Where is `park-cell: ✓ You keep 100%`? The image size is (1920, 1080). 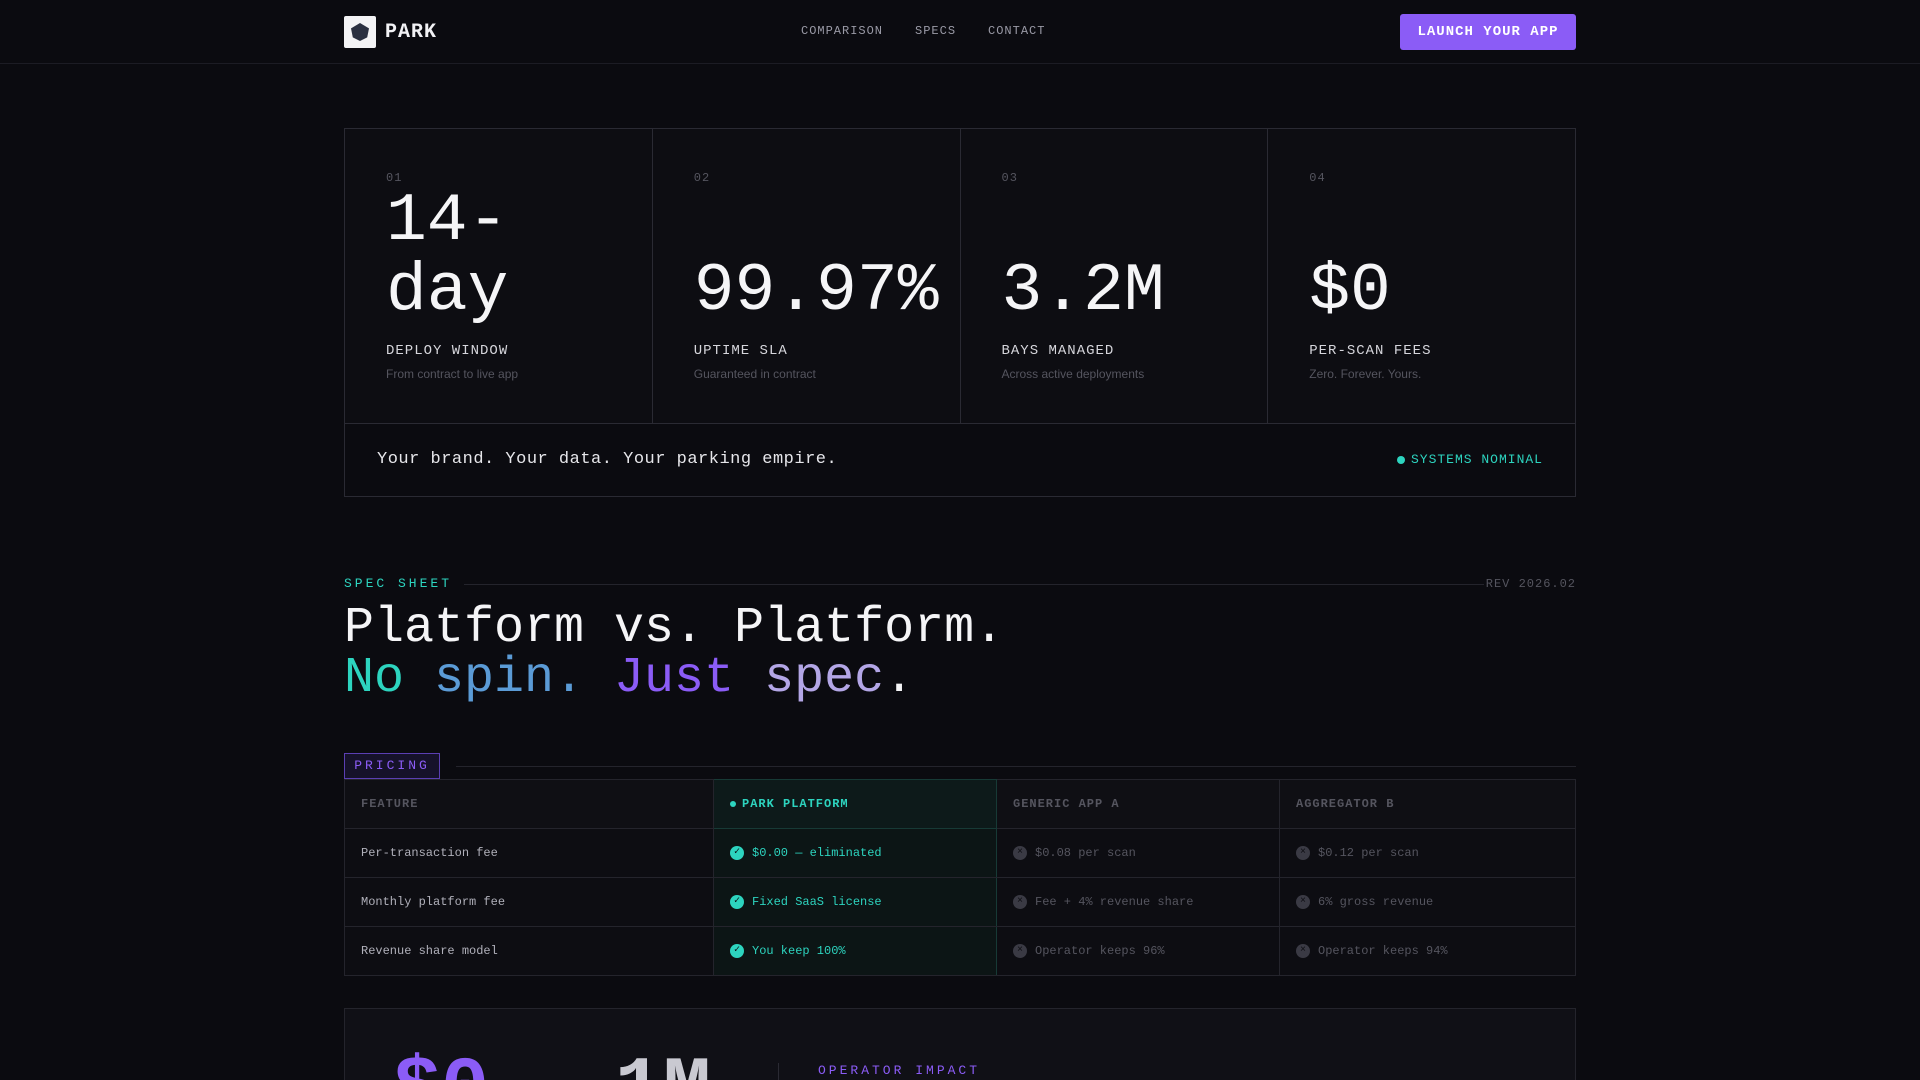
park-cell: ✓ You keep 100% is located at coordinates (855, 951).